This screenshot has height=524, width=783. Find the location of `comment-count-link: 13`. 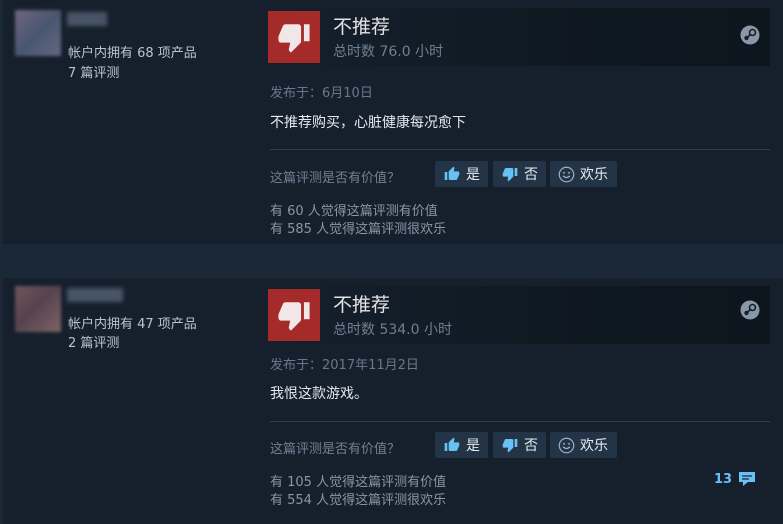

comment-count-link: 13 is located at coordinates (735, 479).